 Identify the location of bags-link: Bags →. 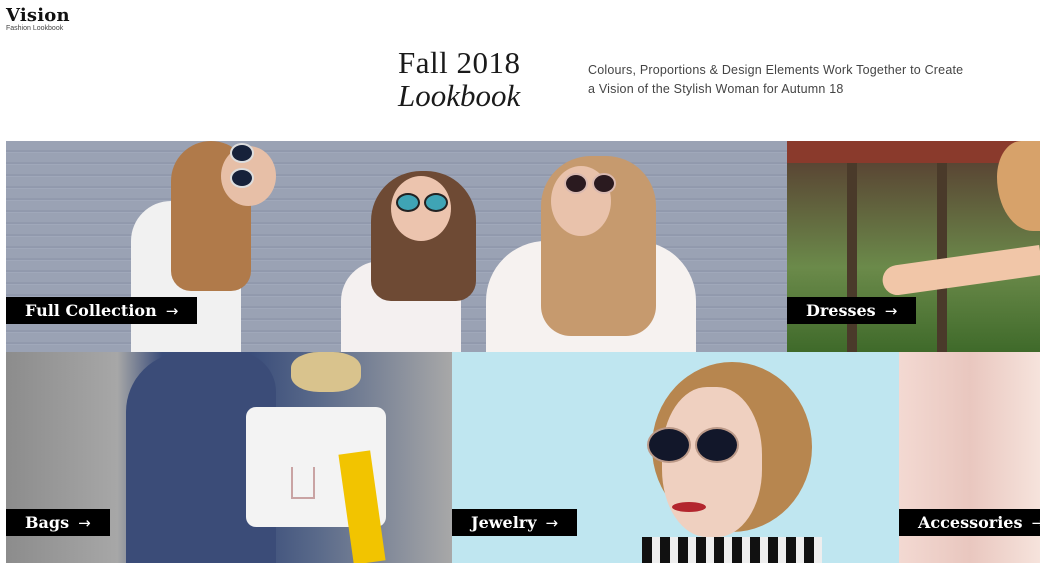
(58, 522).